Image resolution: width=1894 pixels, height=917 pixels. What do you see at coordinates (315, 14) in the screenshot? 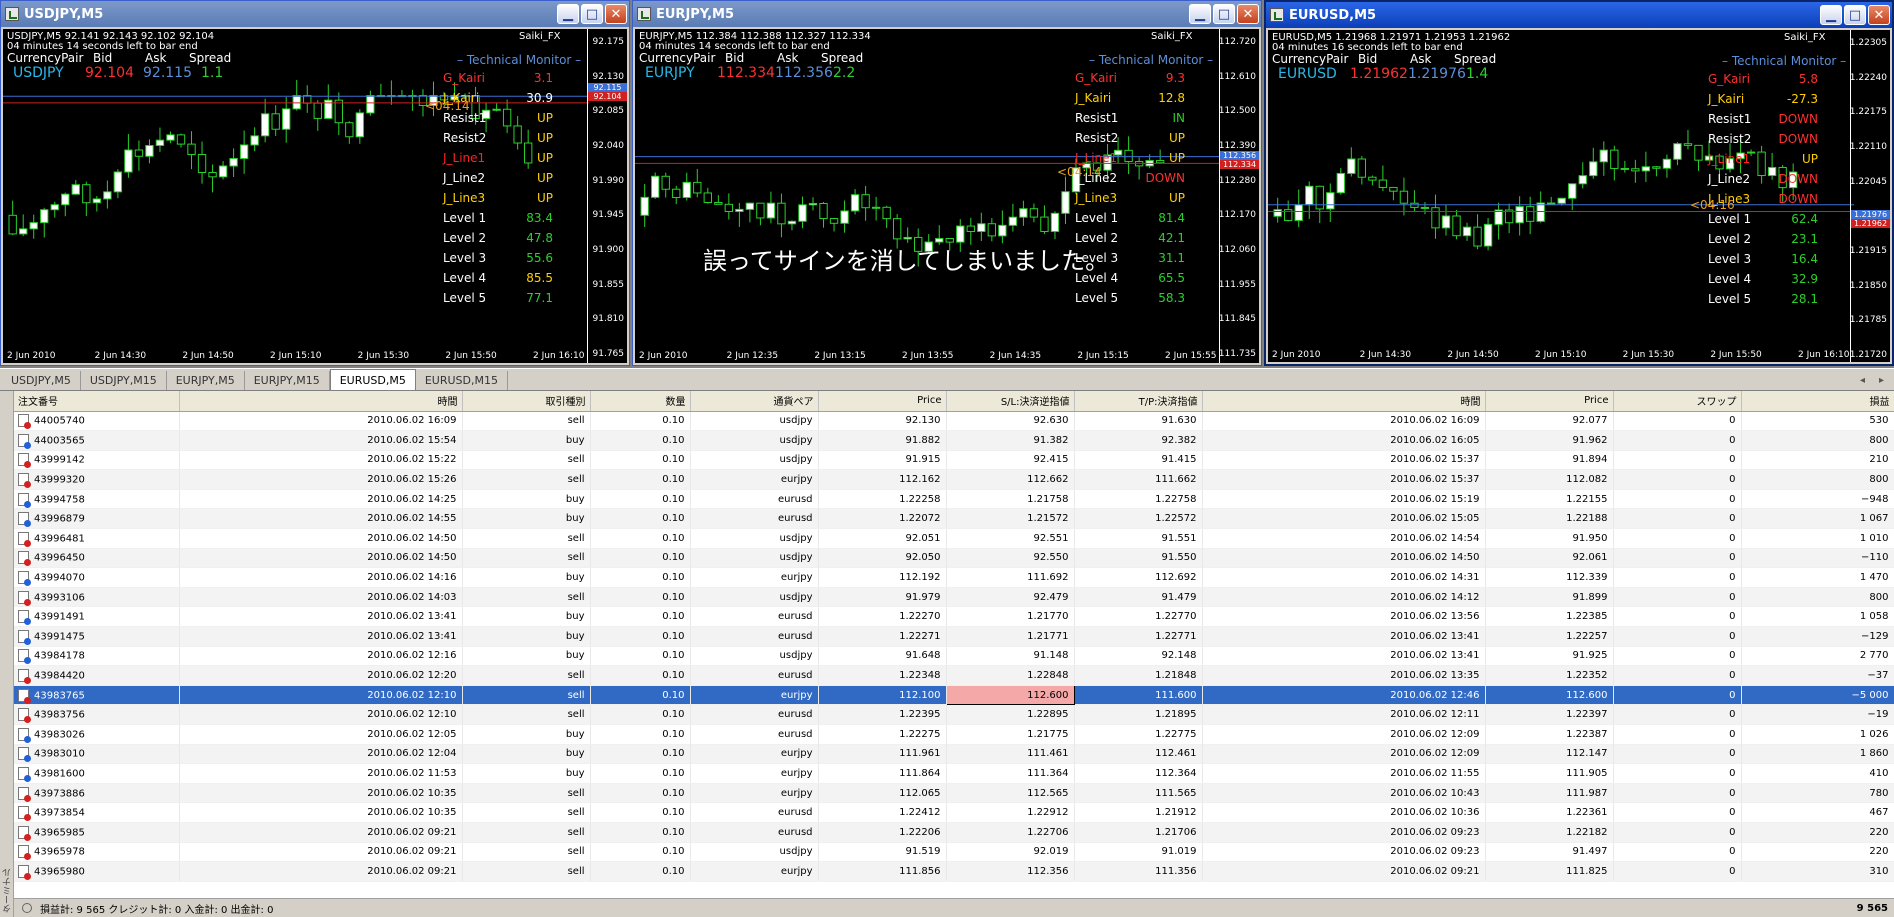
I see `window-titlebar: USDJPY,M5 ▁ □ ✕` at bounding box center [315, 14].